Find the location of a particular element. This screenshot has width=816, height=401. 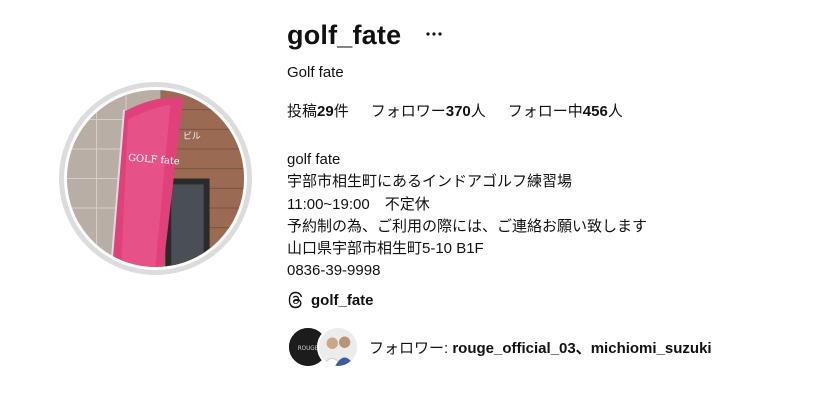

person-photo is located at coordinates (338, 347).